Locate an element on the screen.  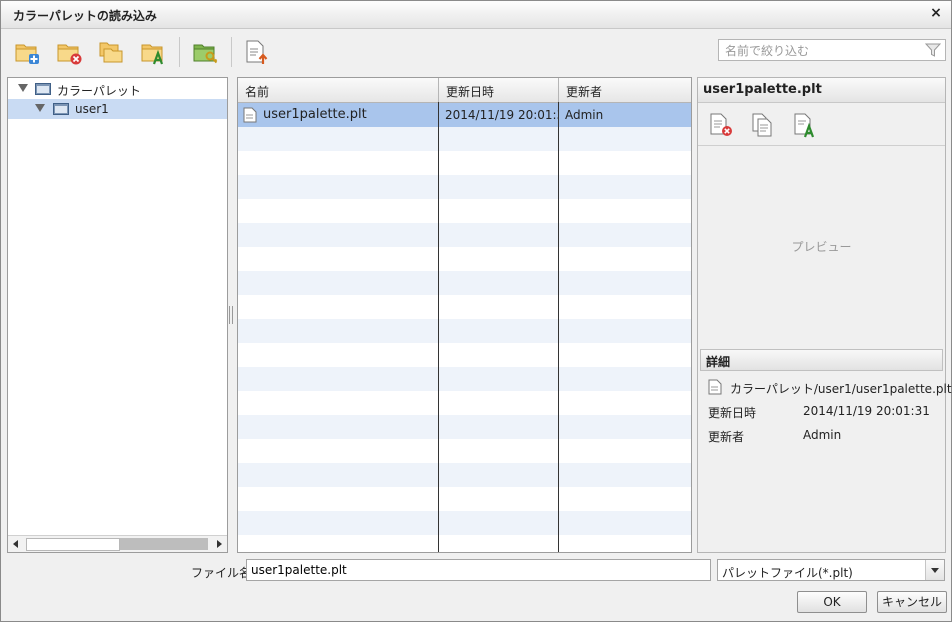
list-header: 名前 更新日時 更新者 is located at coordinates (464, 90).